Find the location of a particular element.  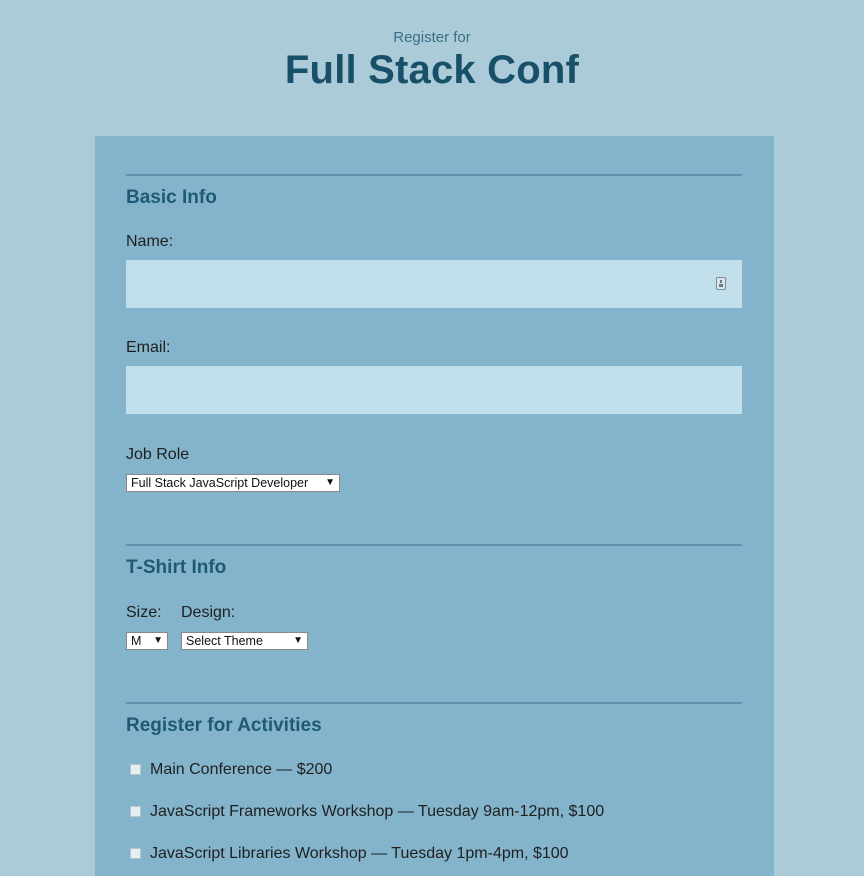

js-libraries-checkbox is located at coordinates (135, 853).